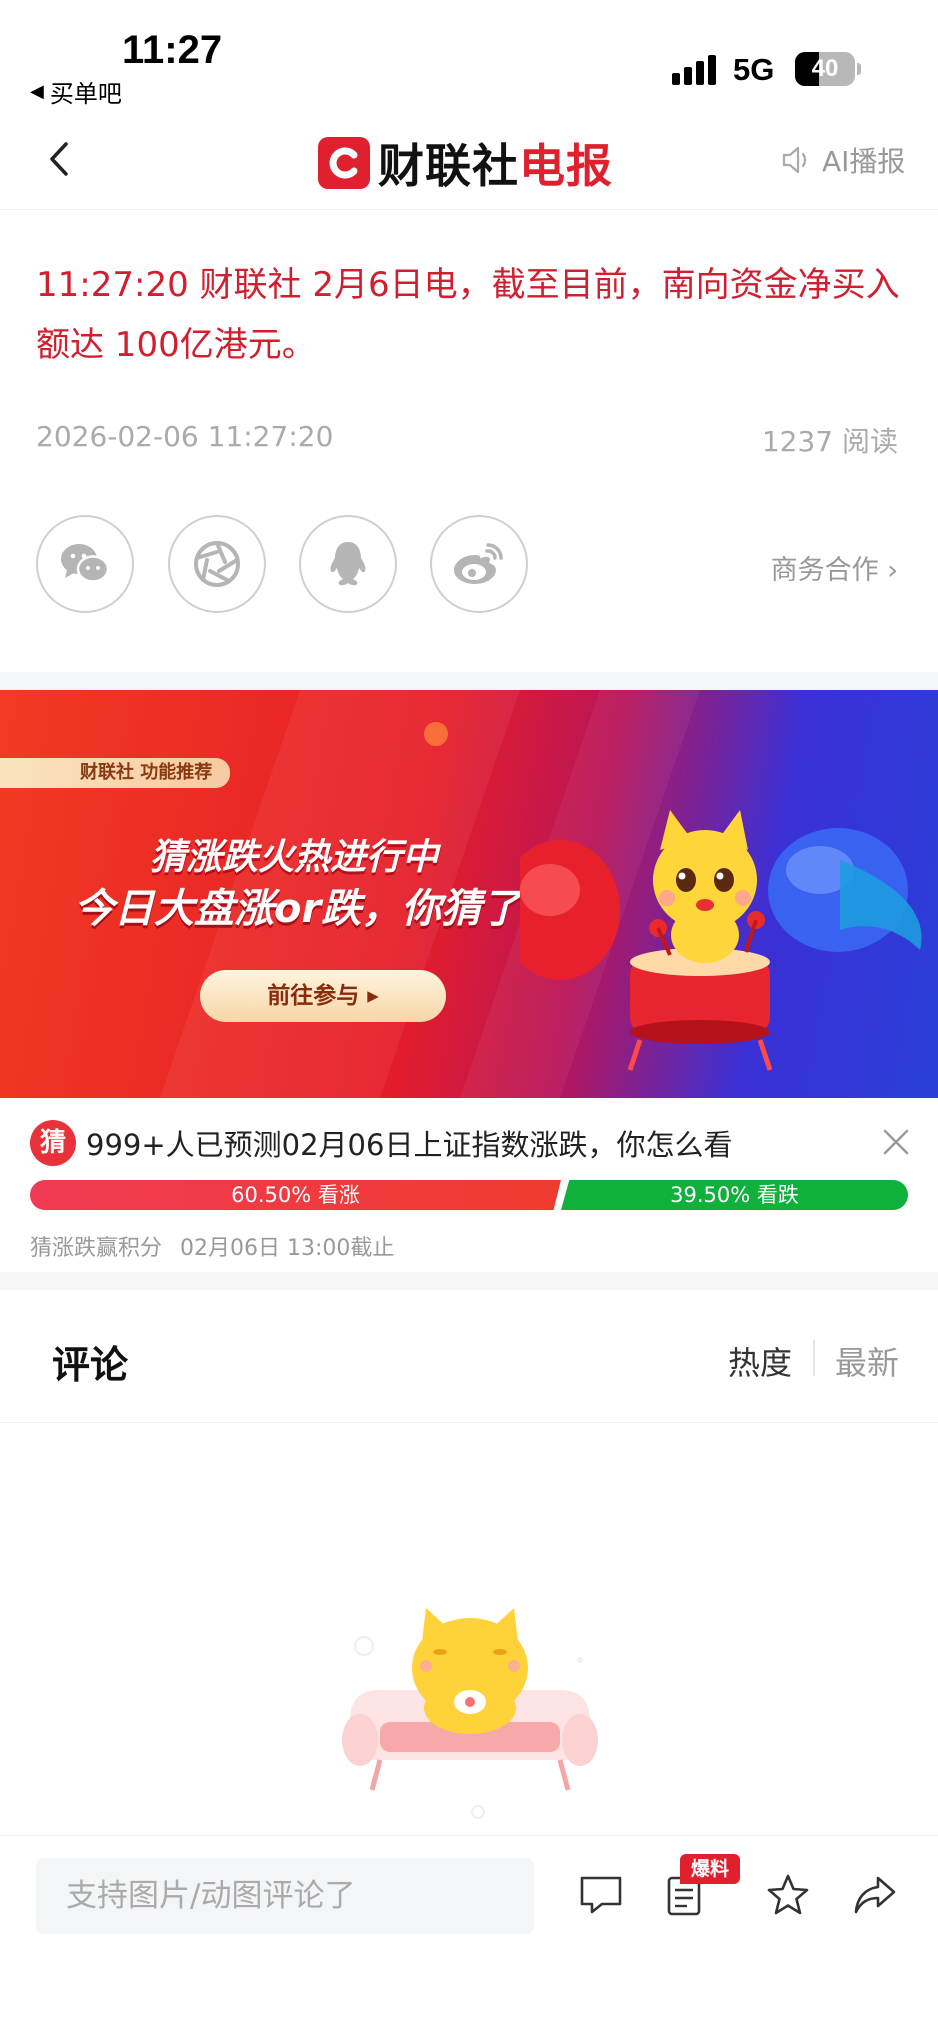  I want to click on star-icon, so click(788, 1894).